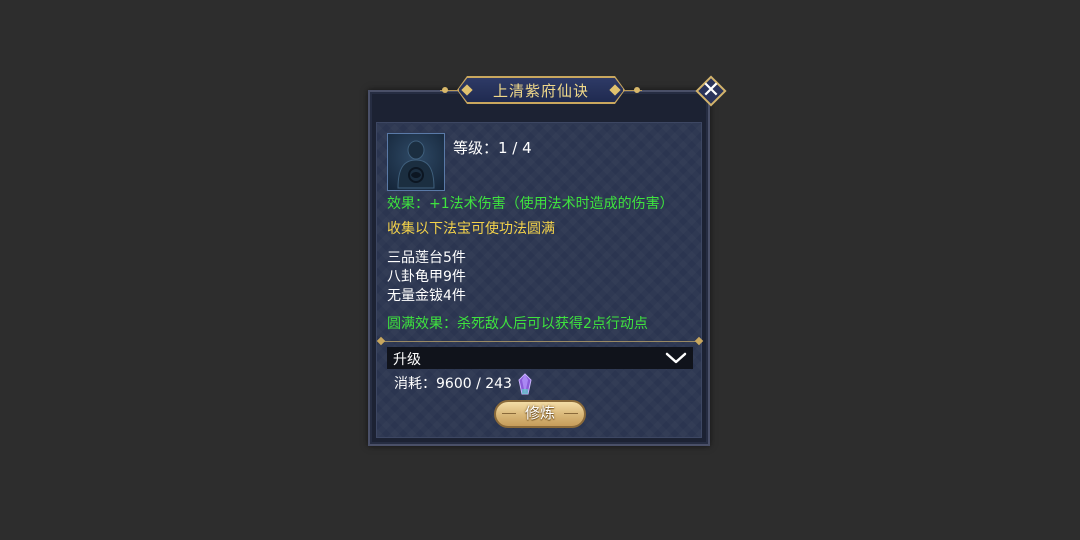  What do you see at coordinates (525, 384) in the screenshot?
I see `crystal-gem-icon` at bounding box center [525, 384].